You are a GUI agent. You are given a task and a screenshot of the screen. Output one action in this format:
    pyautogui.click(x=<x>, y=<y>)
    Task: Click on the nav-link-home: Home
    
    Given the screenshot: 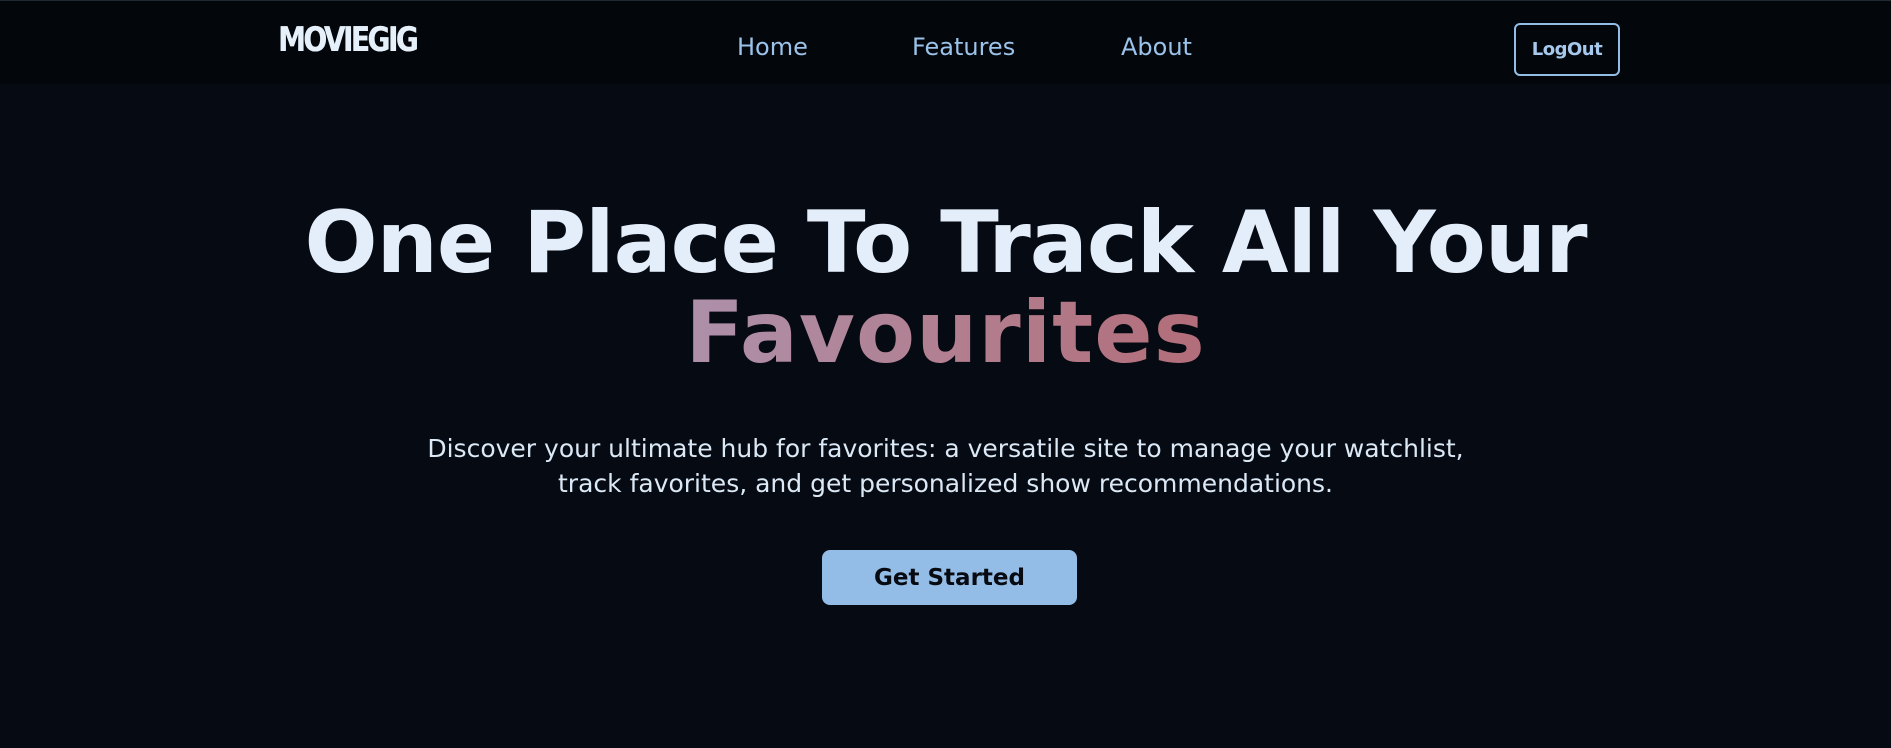 What is the action you would take?
    pyautogui.click(x=772, y=47)
    